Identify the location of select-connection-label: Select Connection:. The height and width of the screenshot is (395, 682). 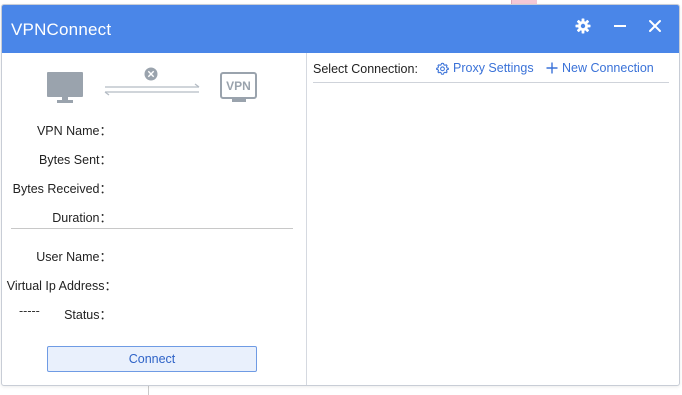
(365, 69).